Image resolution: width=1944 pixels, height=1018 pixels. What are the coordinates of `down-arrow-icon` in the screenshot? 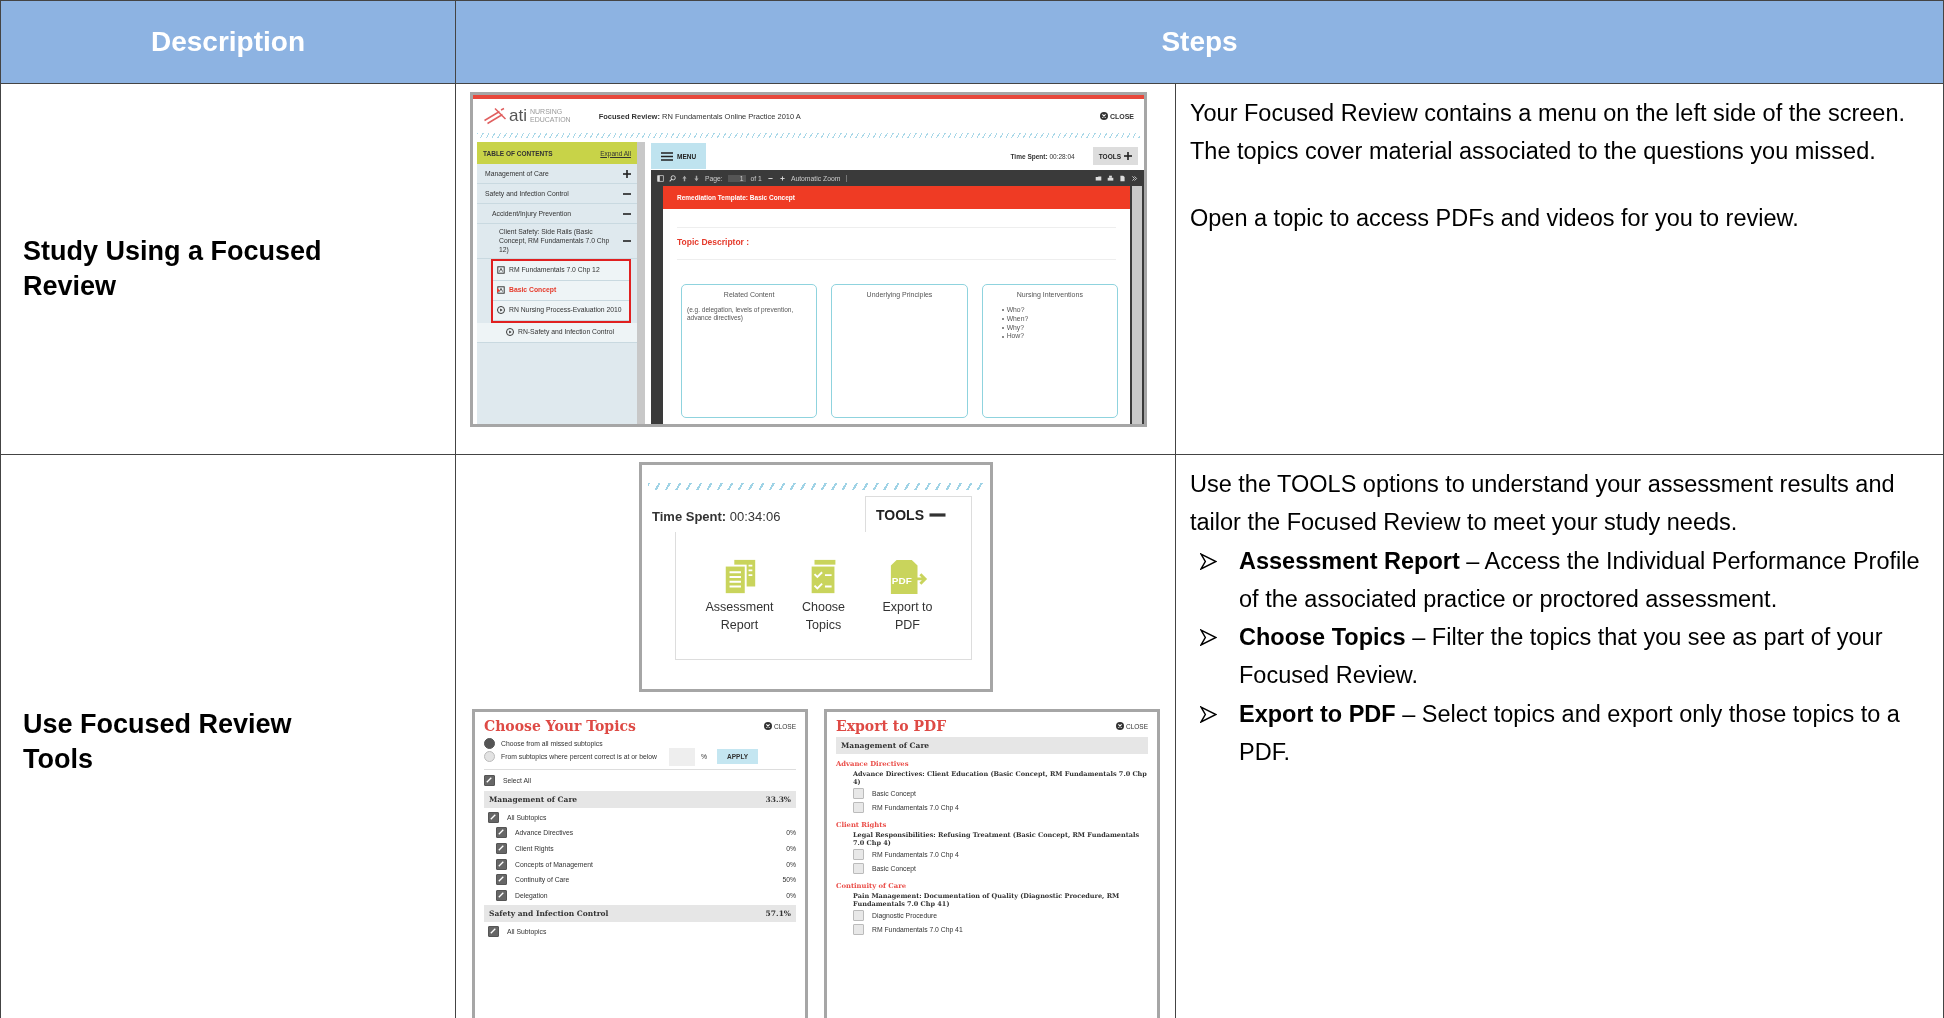 It's located at (696, 178).